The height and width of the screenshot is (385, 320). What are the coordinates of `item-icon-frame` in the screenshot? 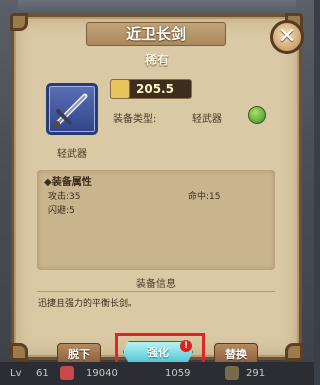 It's located at (72, 109).